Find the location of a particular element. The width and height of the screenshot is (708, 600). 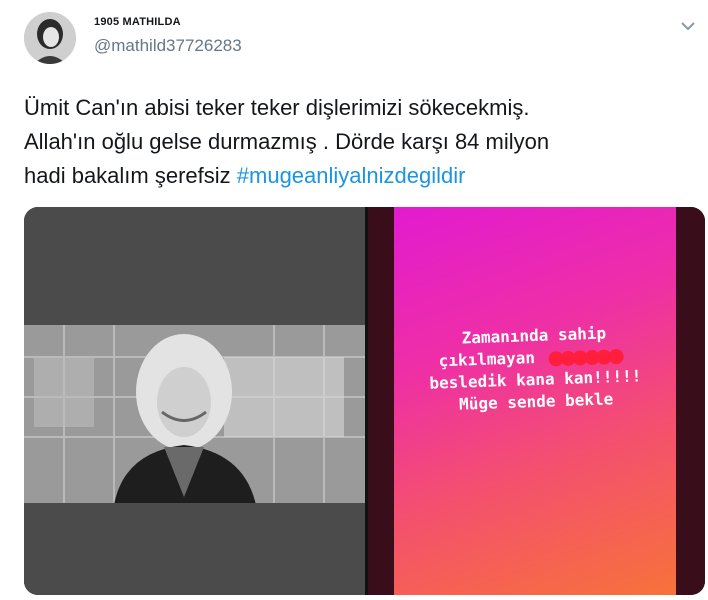

story-line-2-text: çıkılmayan is located at coordinates (487, 359).